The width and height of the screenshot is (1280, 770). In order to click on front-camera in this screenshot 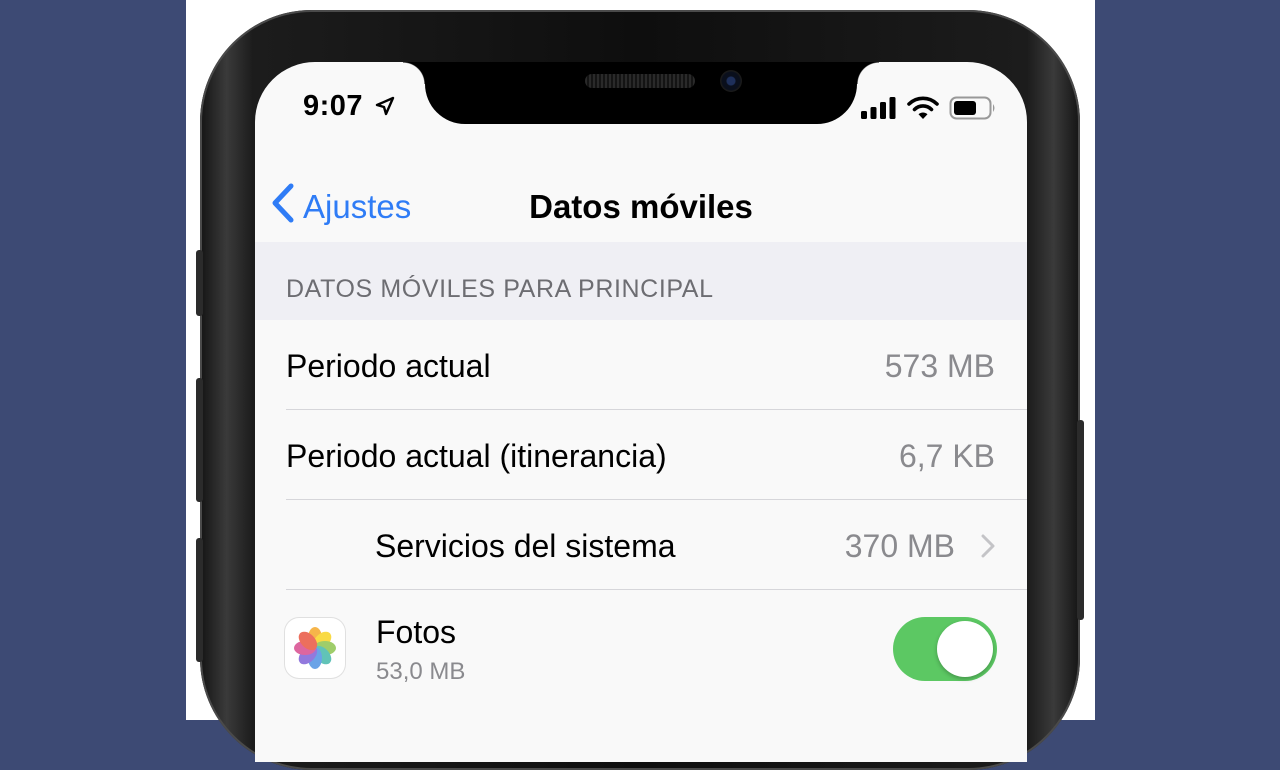, I will do `click(731, 81)`.